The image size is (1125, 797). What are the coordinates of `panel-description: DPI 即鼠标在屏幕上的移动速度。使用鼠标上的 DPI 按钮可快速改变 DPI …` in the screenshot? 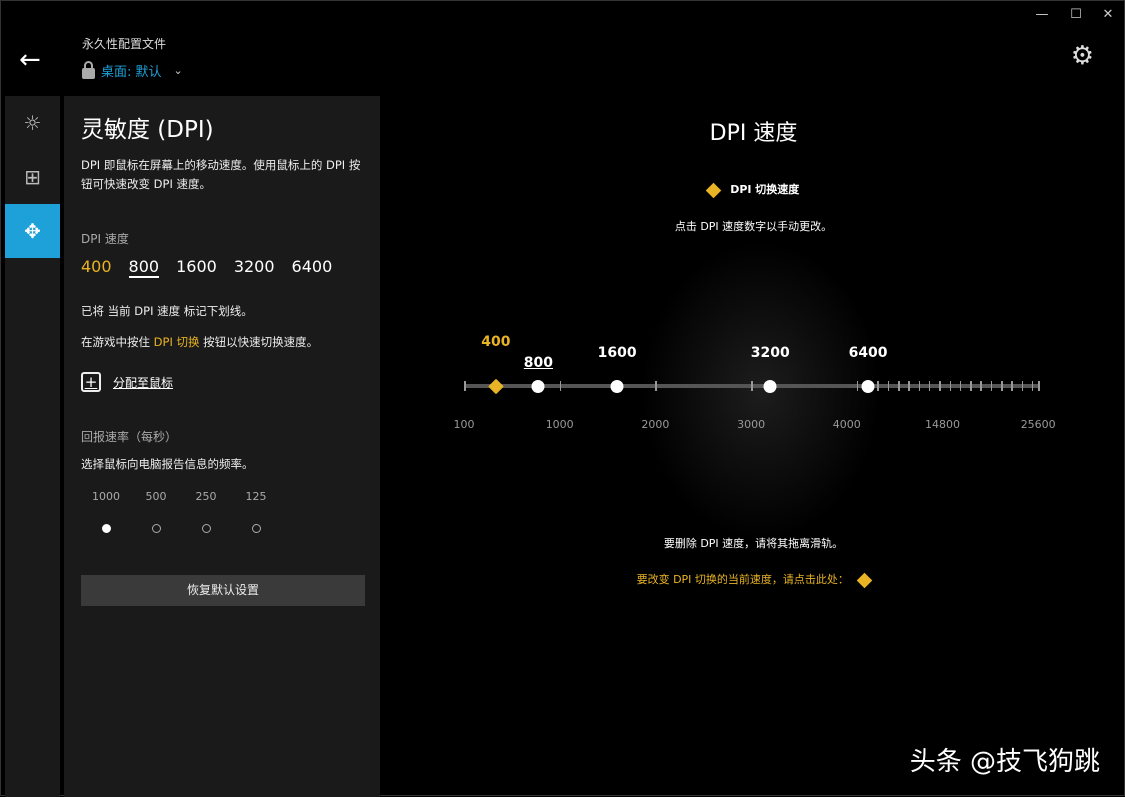 It's located at (221, 174).